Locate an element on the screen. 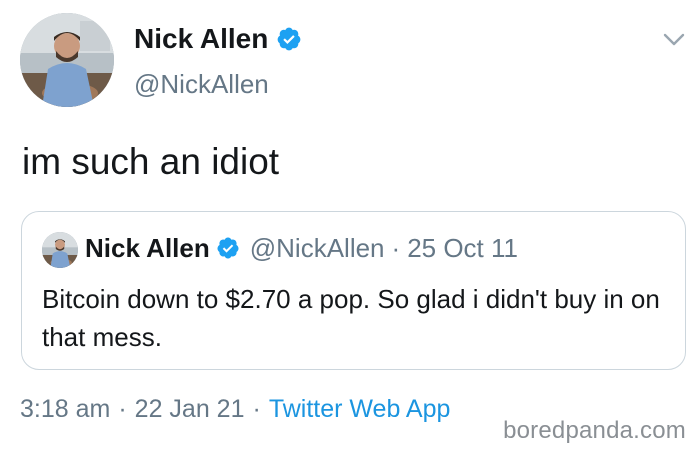 Image resolution: width=700 pixels, height=452 pixels. quoted-author-name: Nick Allen is located at coordinates (147, 248).